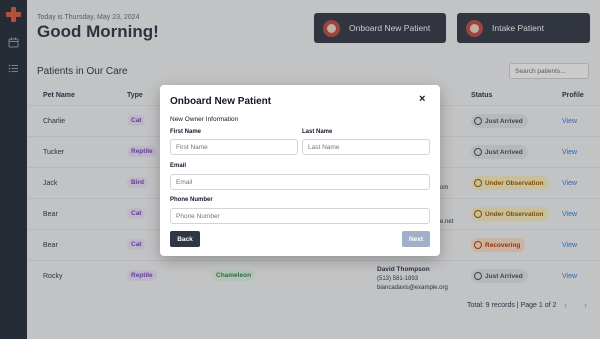 The height and width of the screenshot is (339, 600). I want to click on modal-title: Onboard New Patient, so click(221, 101).